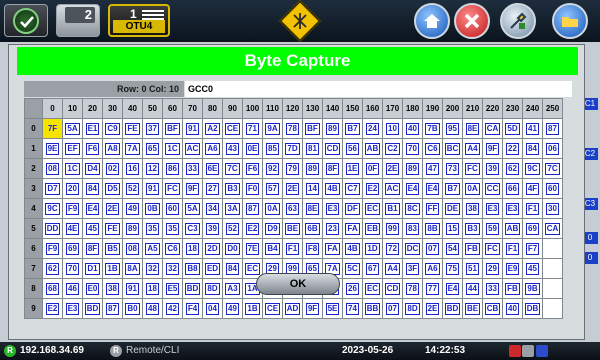  Describe the element at coordinates (392, 208) in the screenshot. I see `byte-cell: B1` at that location.